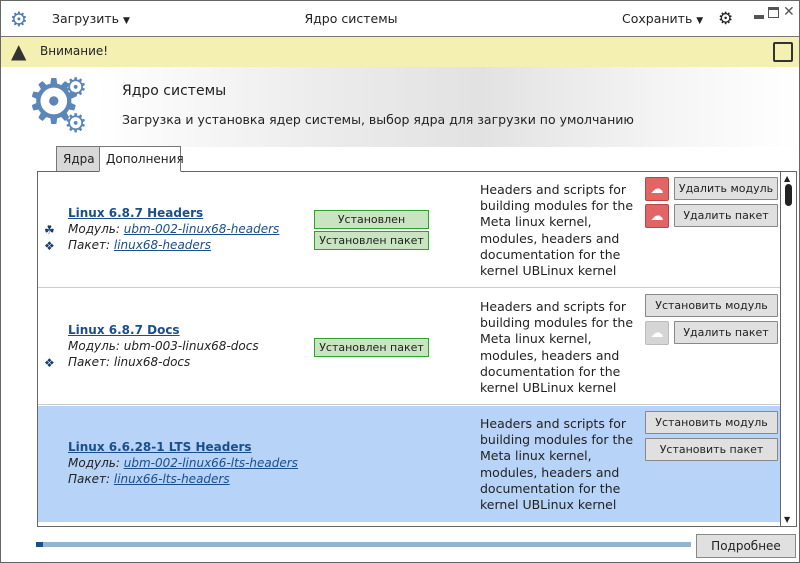 The width and height of the screenshot is (800, 563). I want to click on install-package-button: Установить пакет, so click(711, 449).